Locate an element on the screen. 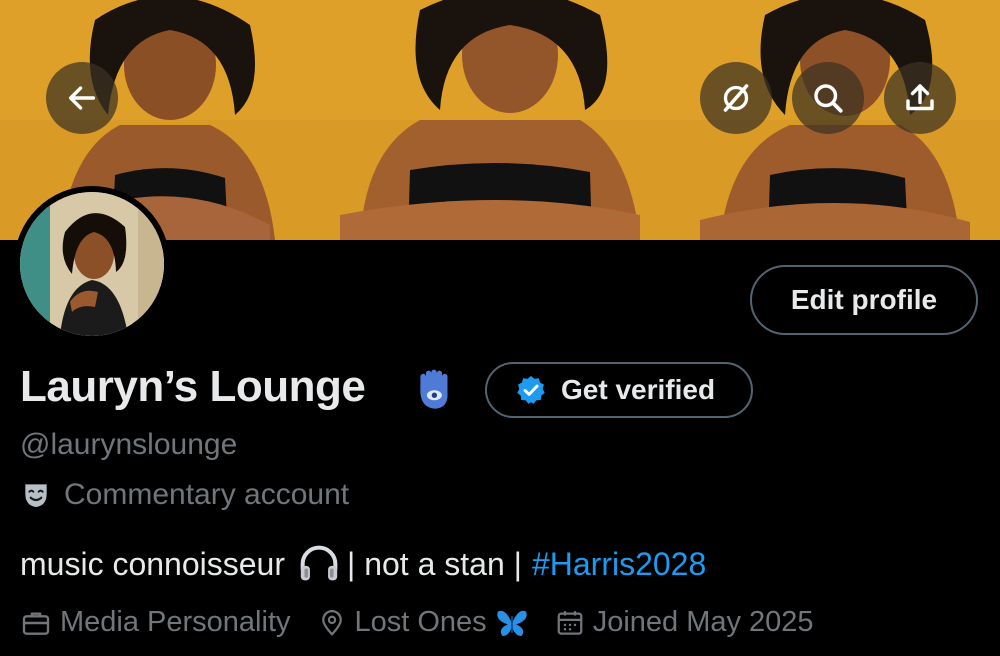 This screenshot has width=1000, height=656. share-icon is located at coordinates (920, 97).